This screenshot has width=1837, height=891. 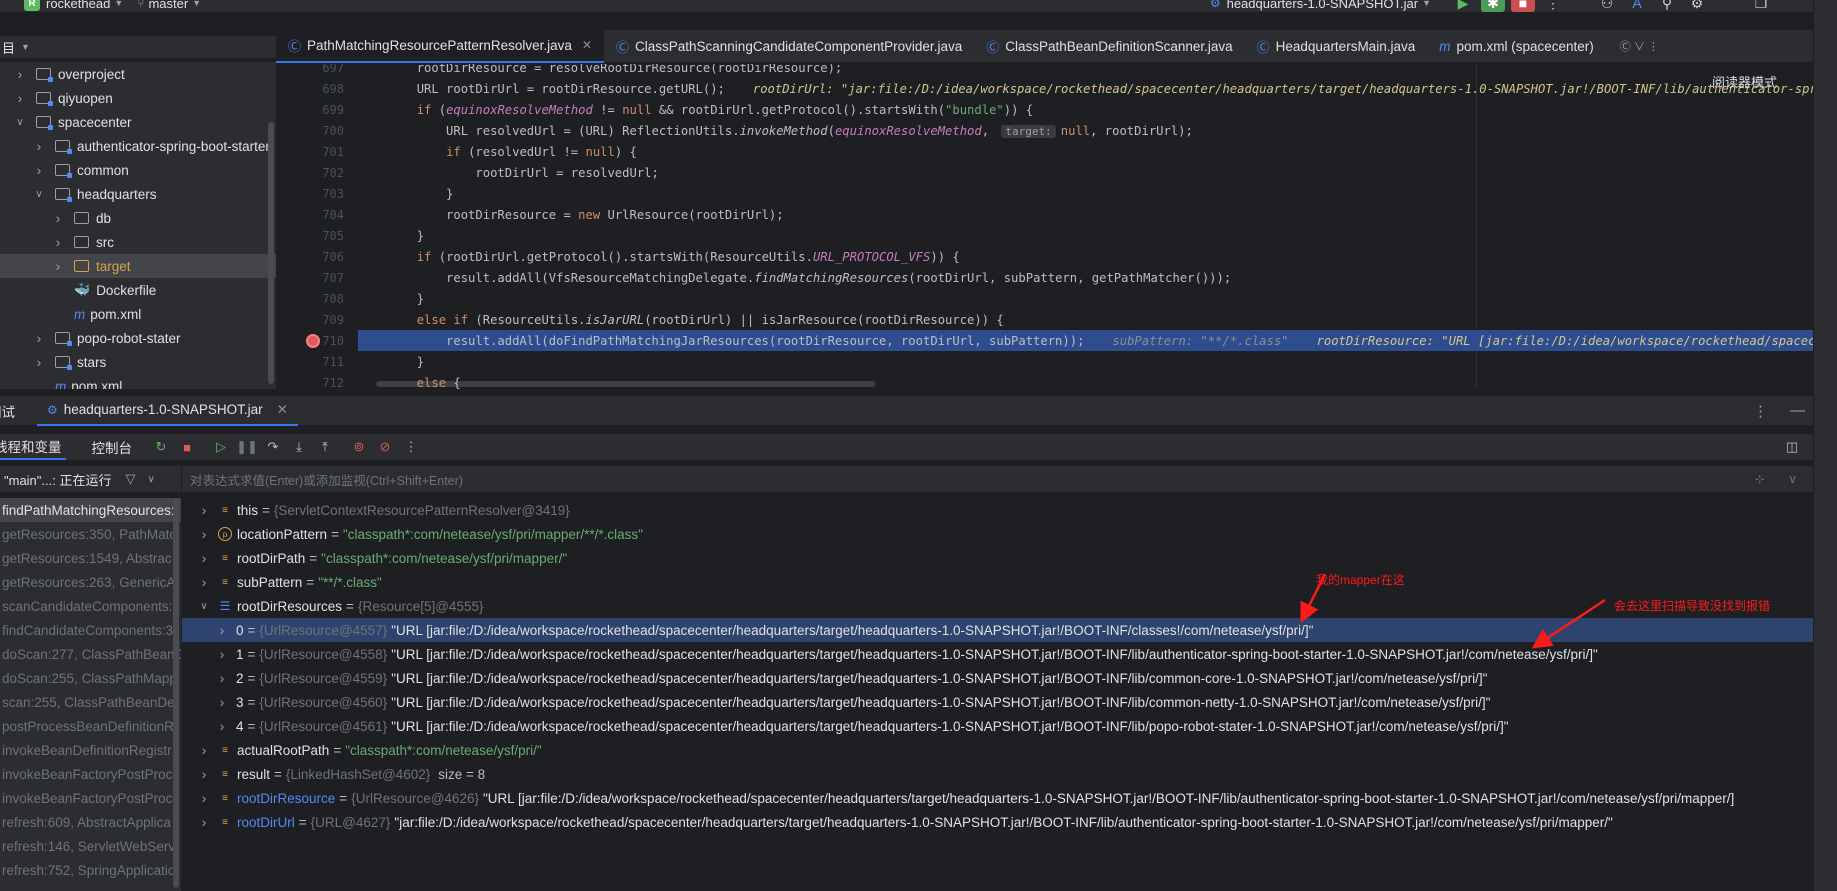 What do you see at coordinates (138, 74) in the screenshot?
I see `tree-item: › overproject` at bounding box center [138, 74].